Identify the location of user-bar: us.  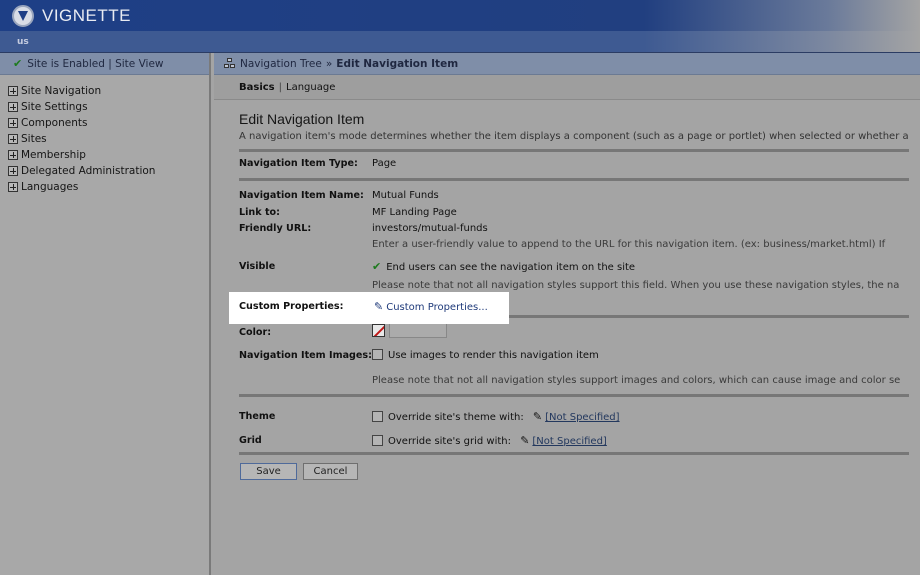
(460, 42).